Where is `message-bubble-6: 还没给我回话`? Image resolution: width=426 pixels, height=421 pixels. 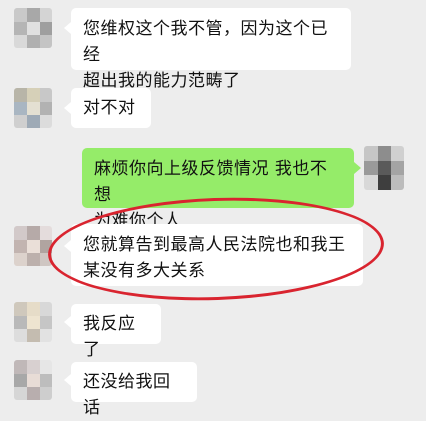
message-bubble-6: 还没给我回话 is located at coordinates (134, 390).